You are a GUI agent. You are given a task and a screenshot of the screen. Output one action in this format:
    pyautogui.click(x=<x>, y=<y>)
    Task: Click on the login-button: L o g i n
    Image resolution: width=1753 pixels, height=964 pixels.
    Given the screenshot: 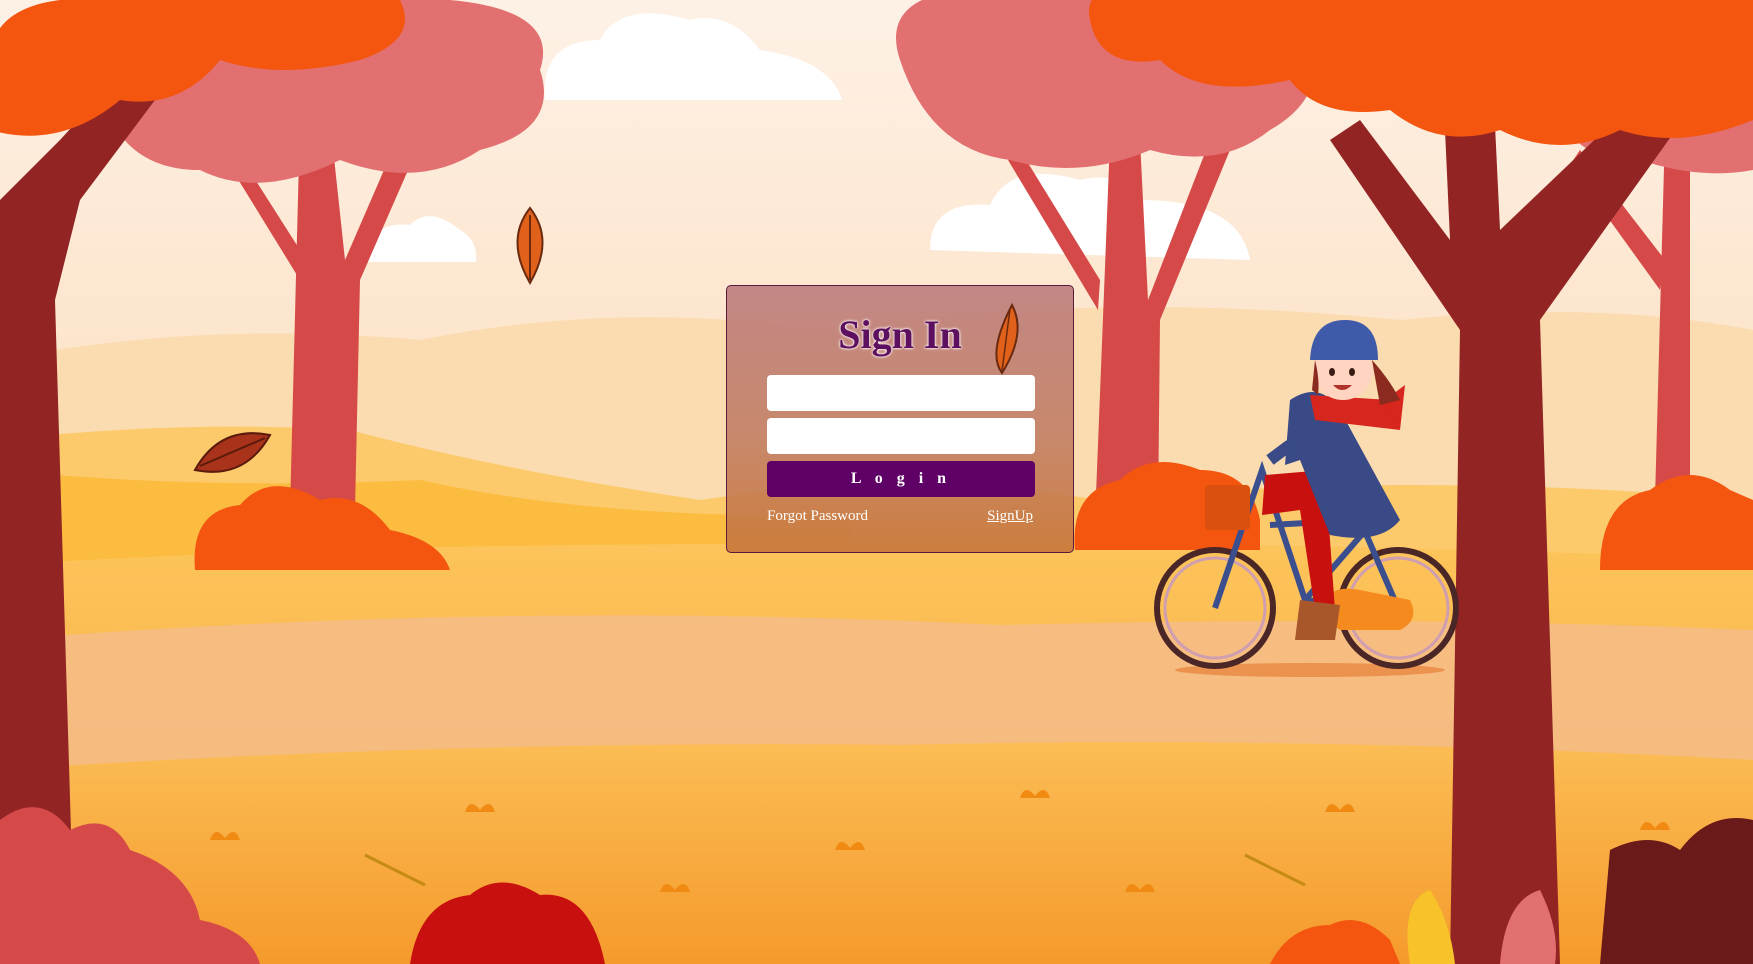 What is the action you would take?
    pyautogui.click(x=901, y=479)
    